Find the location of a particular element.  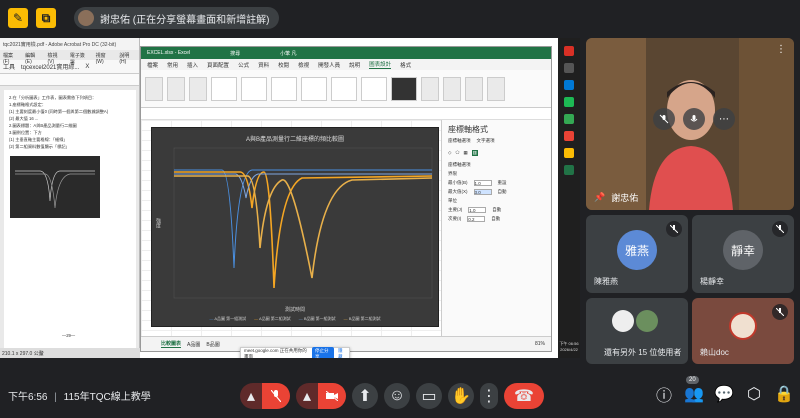

muted-mic-icon is located at coordinates (664, 119).